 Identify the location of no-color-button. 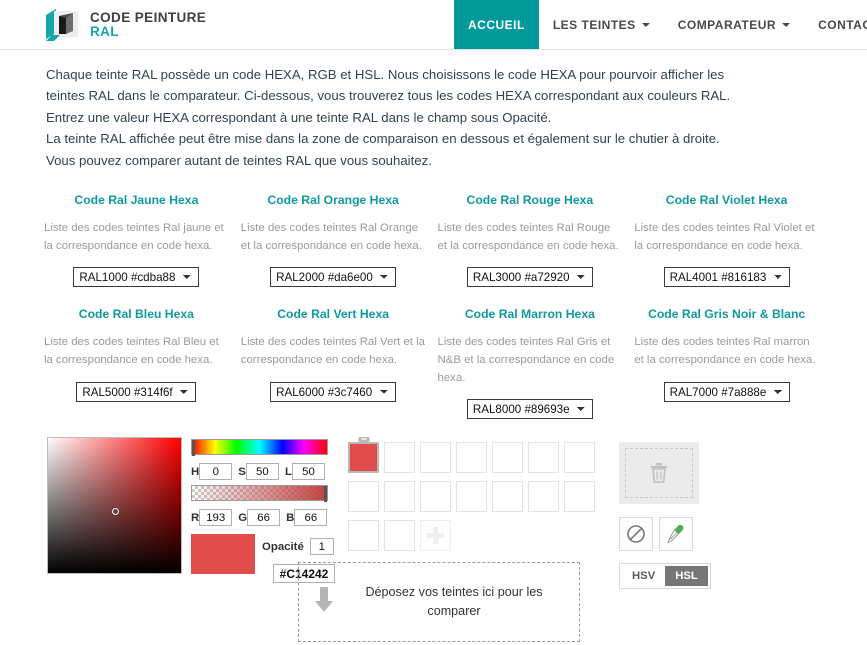
(636, 534).